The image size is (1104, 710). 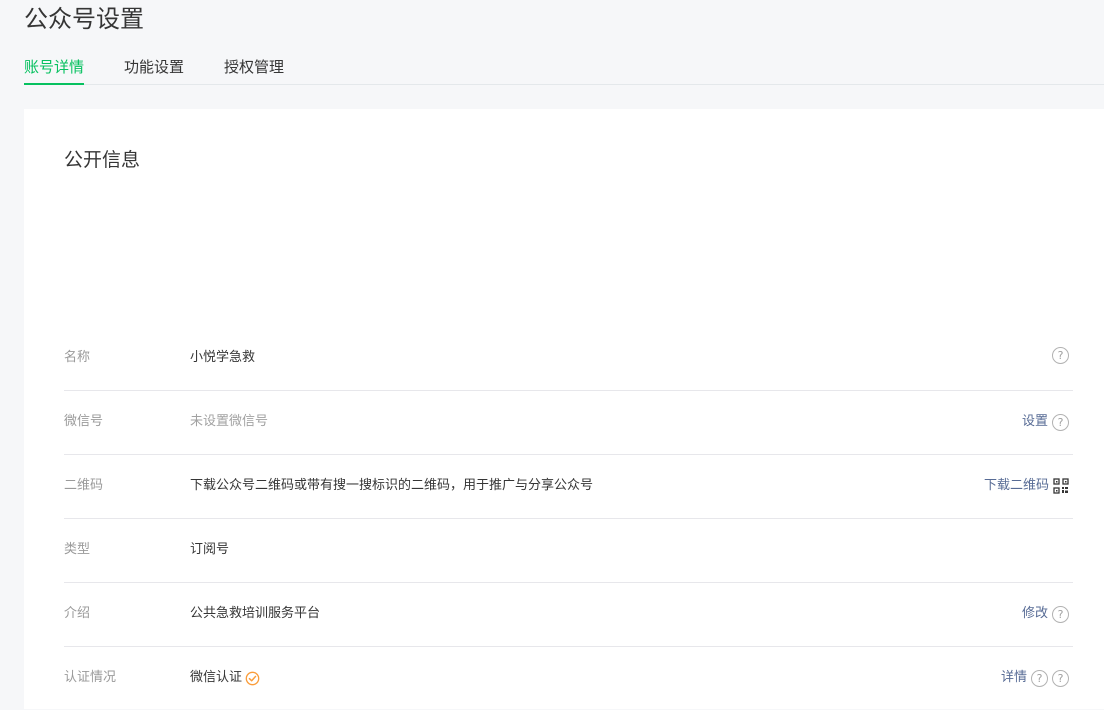 What do you see at coordinates (84, 421) in the screenshot?
I see `row-label: 微信号` at bounding box center [84, 421].